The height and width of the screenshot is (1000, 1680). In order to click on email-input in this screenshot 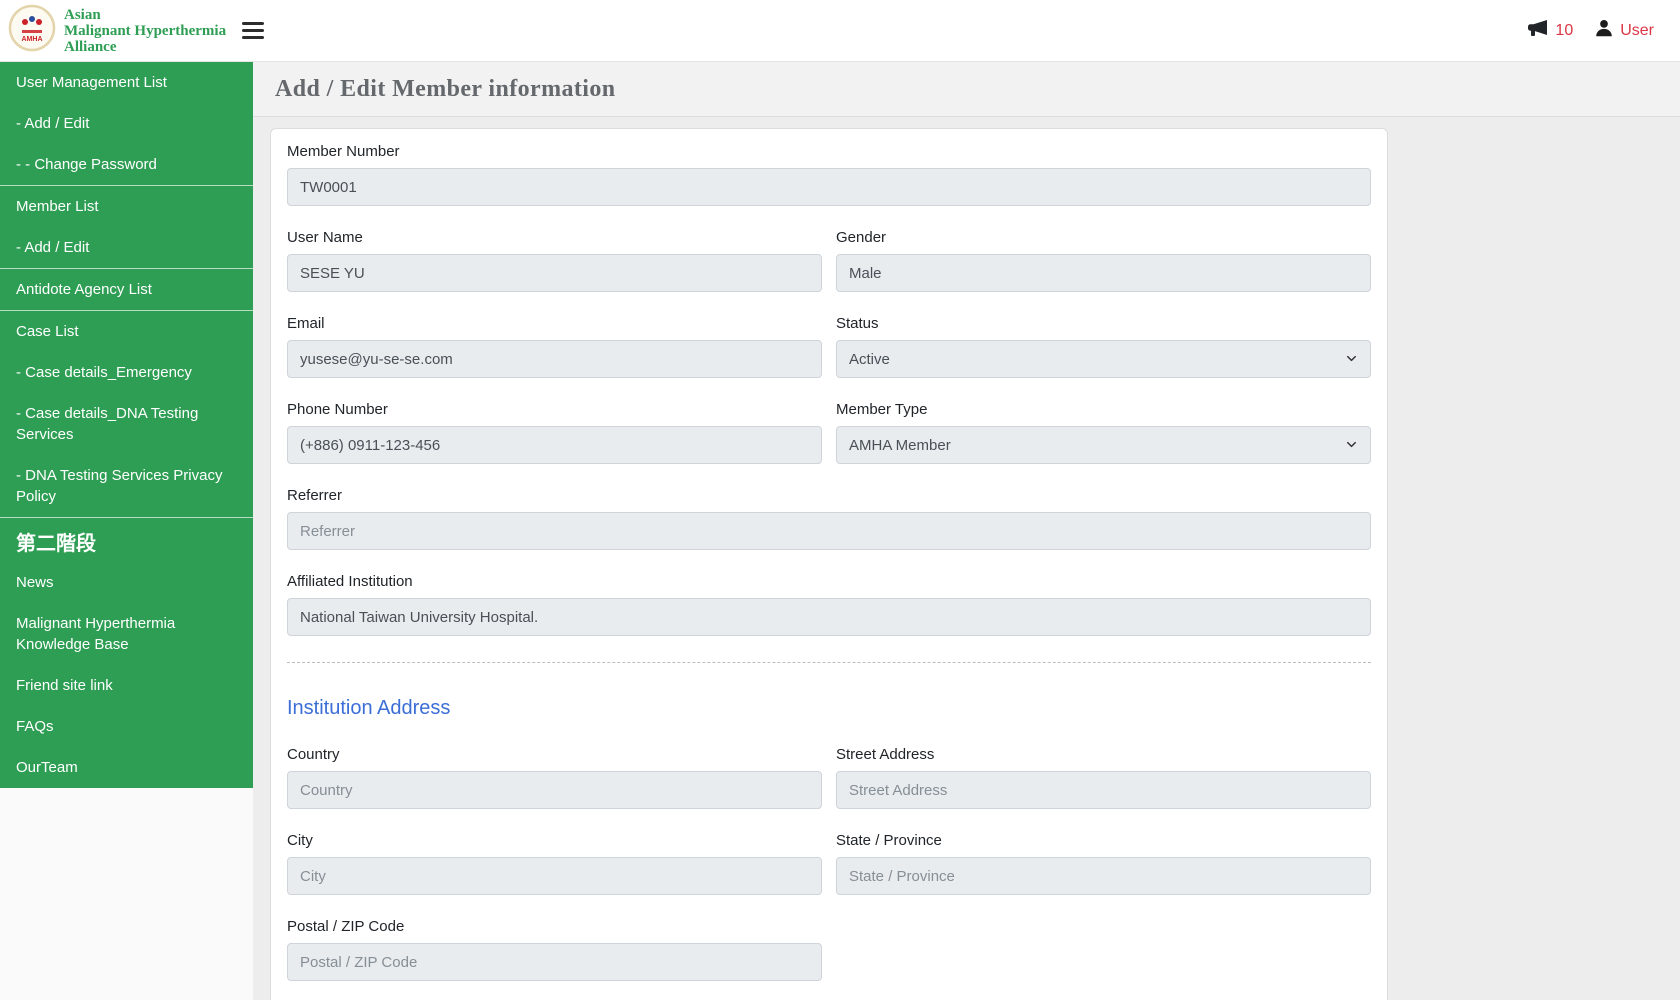, I will do `click(554, 359)`.